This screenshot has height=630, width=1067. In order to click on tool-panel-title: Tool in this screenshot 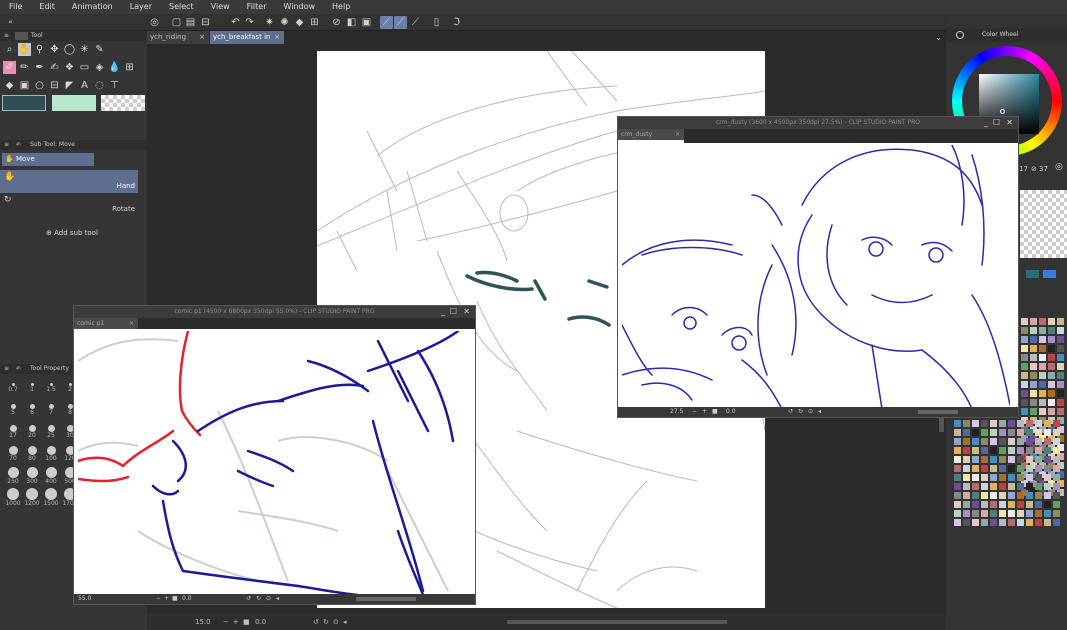, I will do `click(37, 36)`.